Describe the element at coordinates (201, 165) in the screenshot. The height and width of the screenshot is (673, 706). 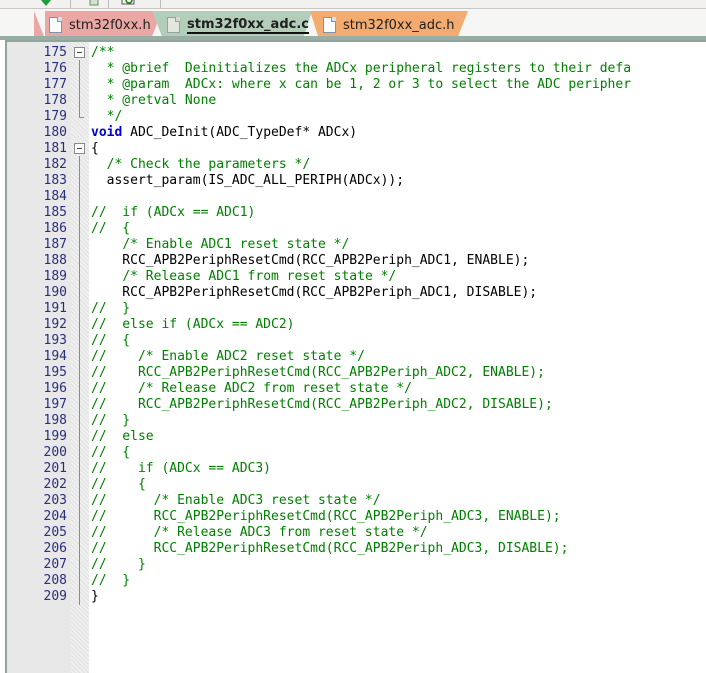
I see `code-line: /* Check the parameters */` at that location.